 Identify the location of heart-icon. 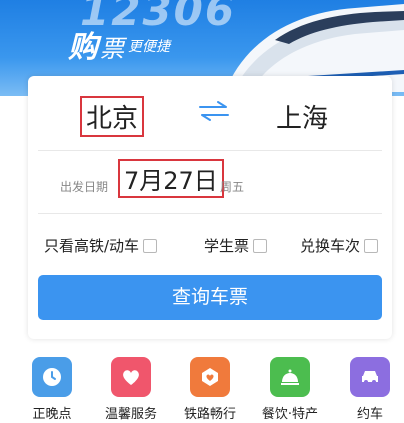
(131, 377).